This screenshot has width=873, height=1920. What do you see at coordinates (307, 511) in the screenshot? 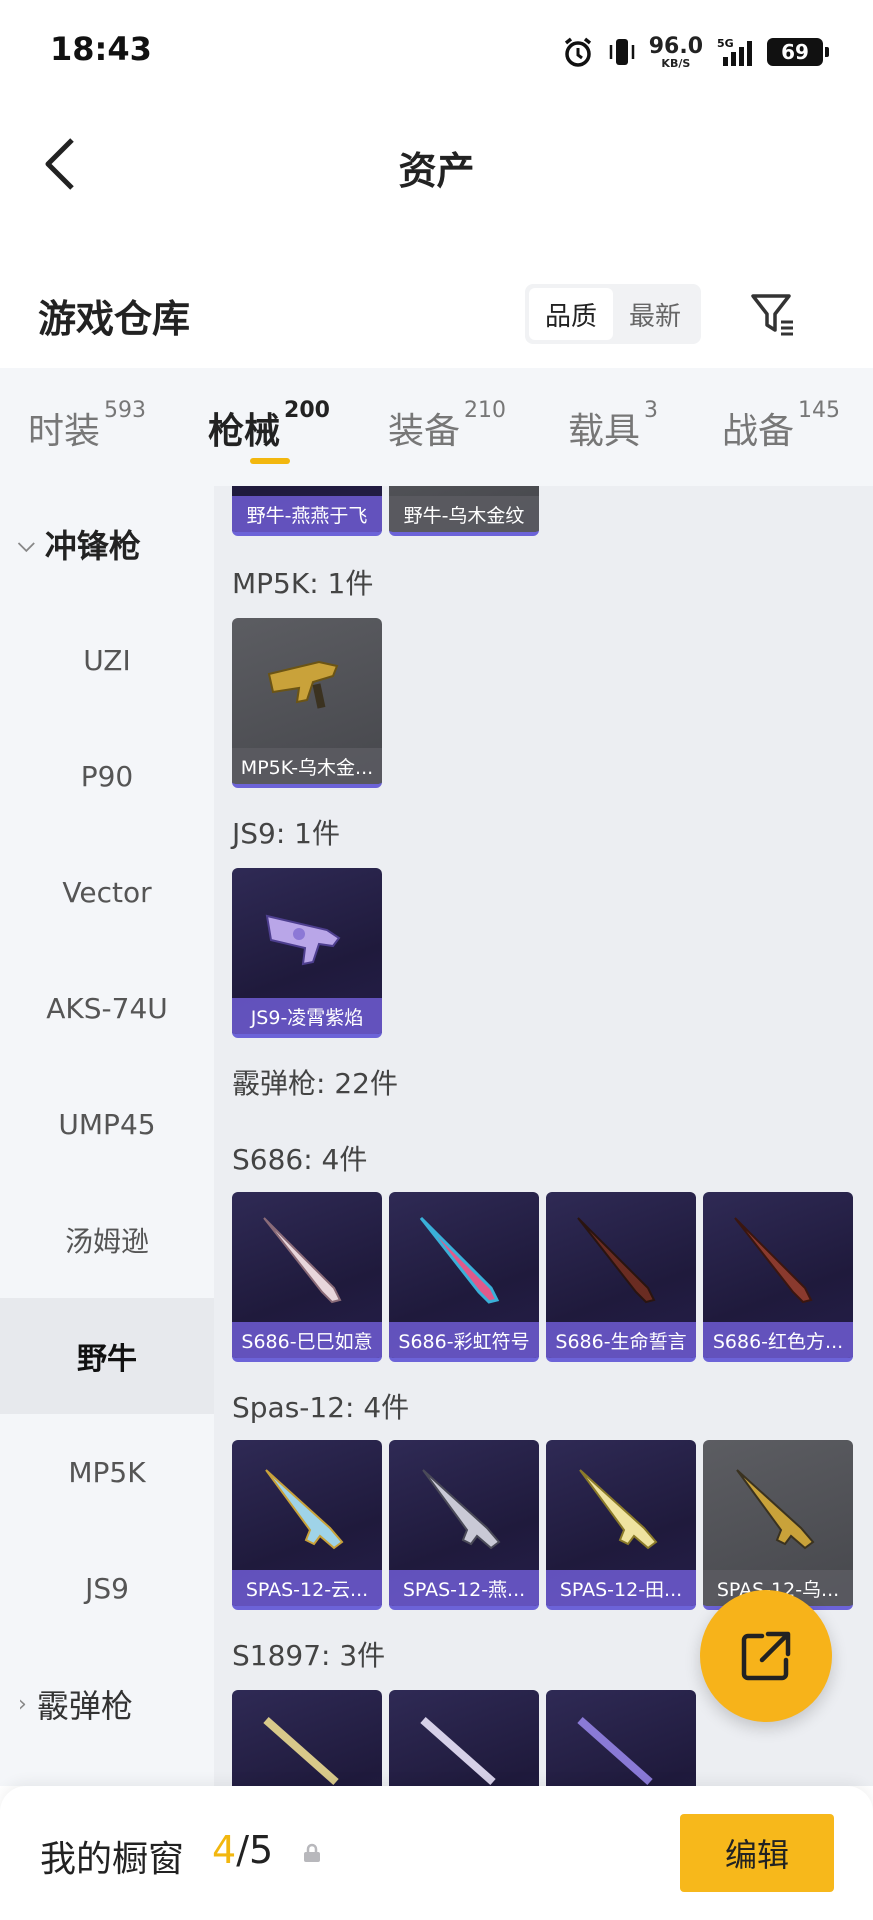
I see `weapon-card: 野牛-燕燕于飞` at bounding box center [307, 511].